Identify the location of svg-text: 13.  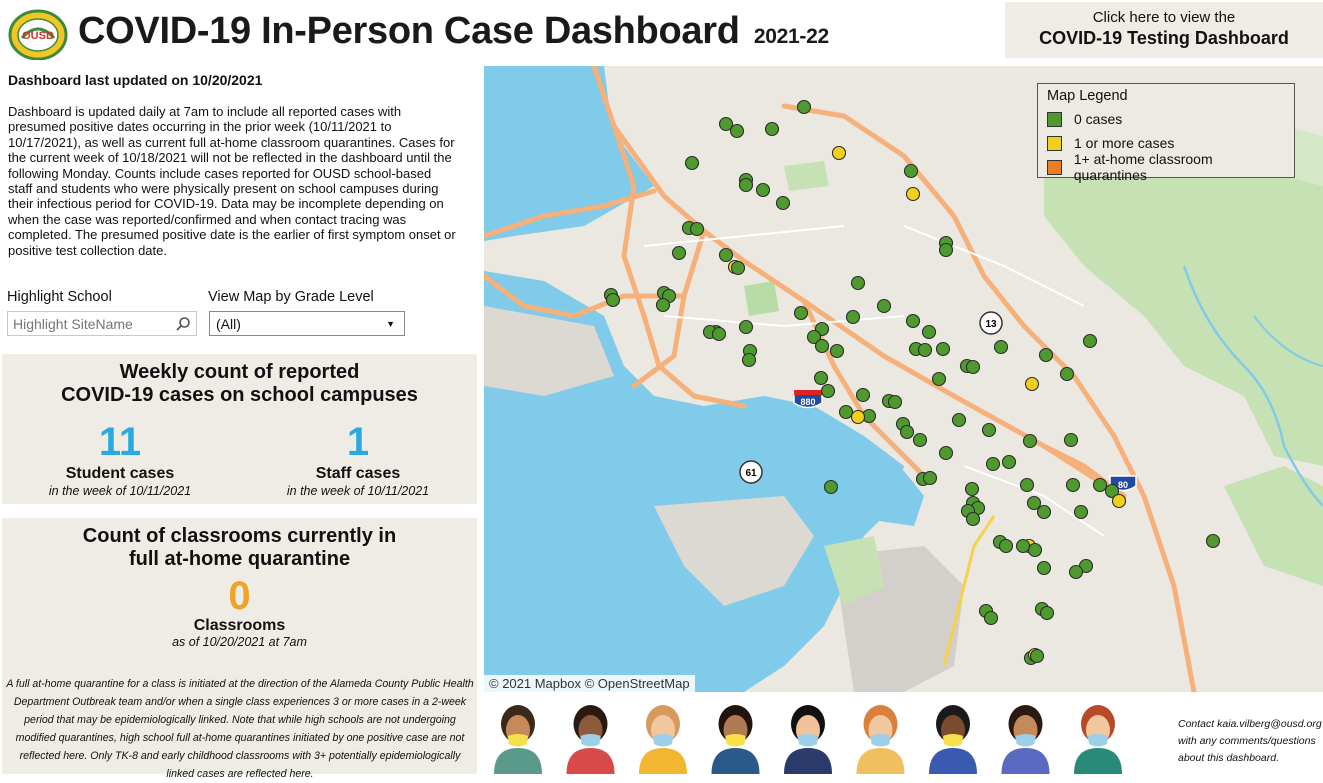
(991, 324).